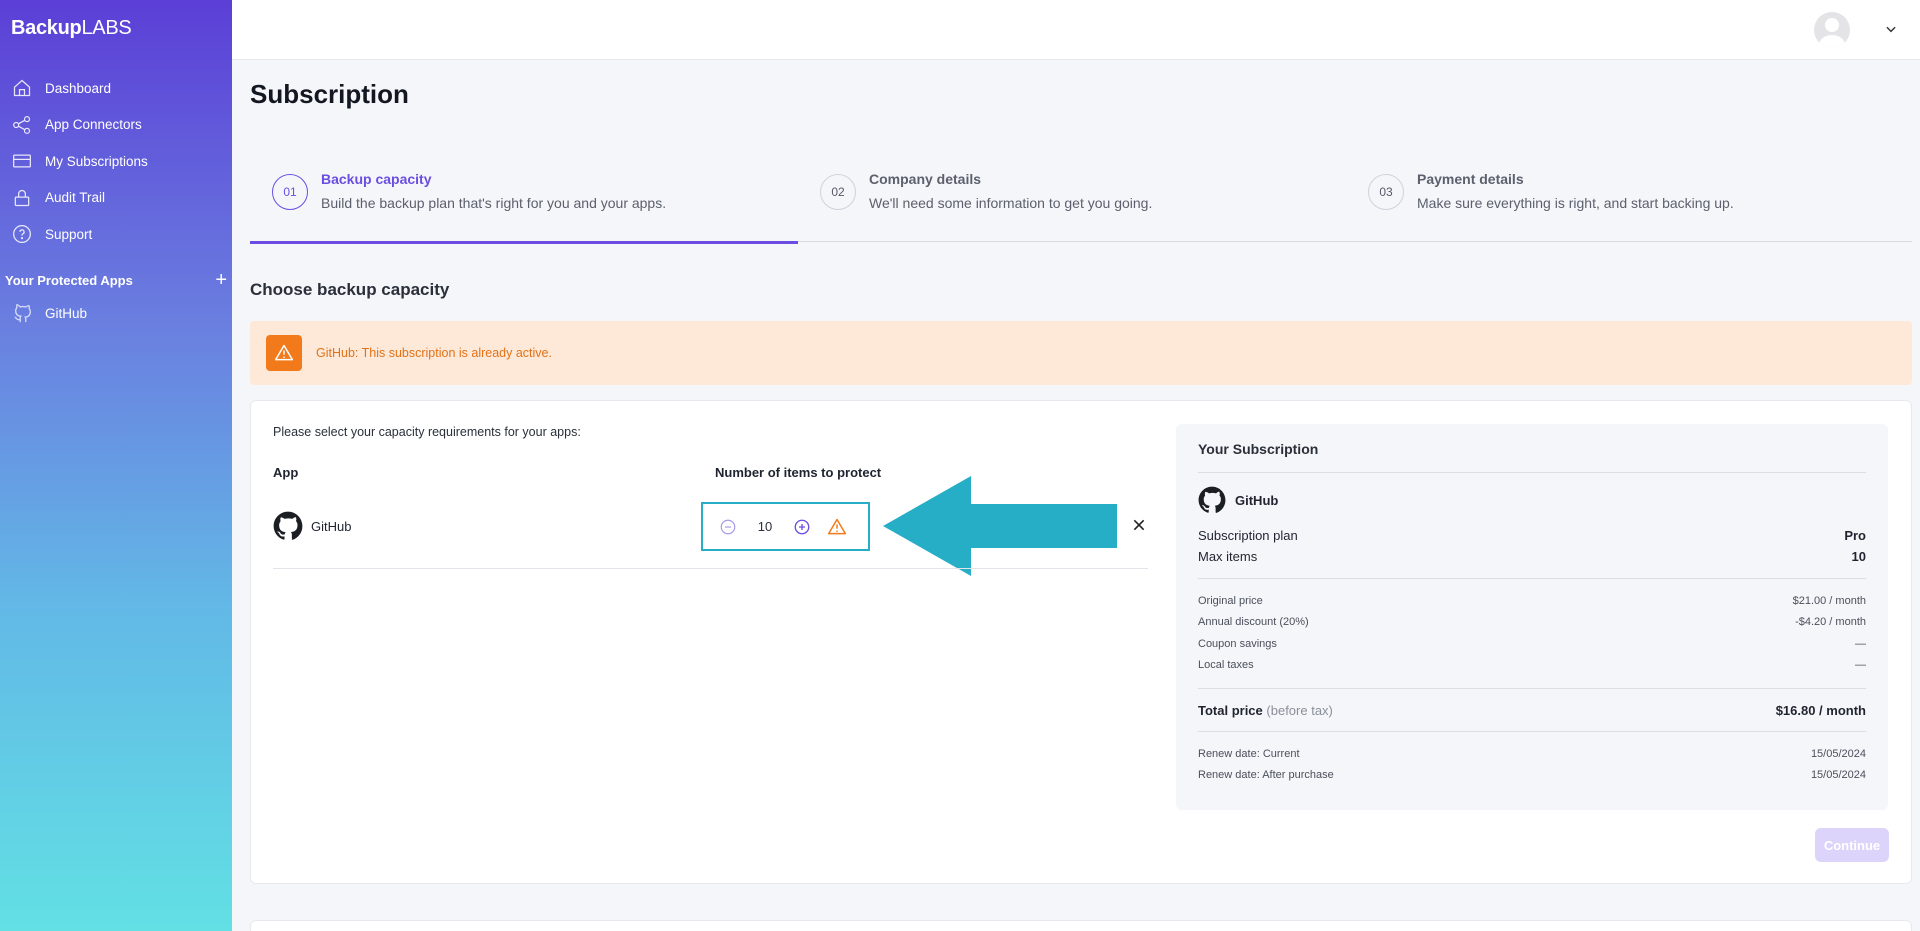 The height and width of the screenshot is (931, 1920). I want to click on chevron-down-icon, so click(1891, 29).